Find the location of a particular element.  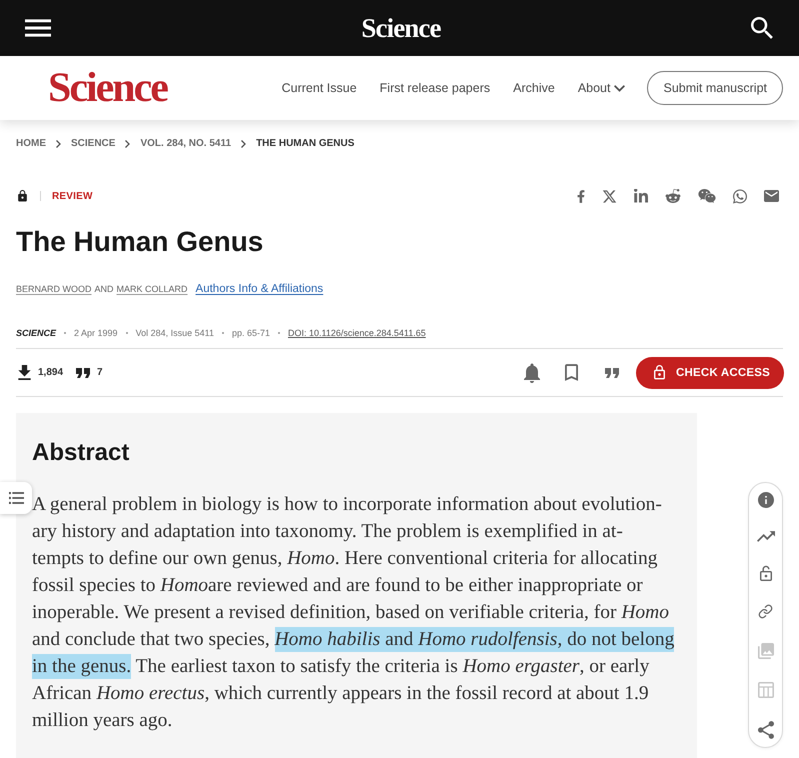

info-icon is located at coordinates (766, 500).